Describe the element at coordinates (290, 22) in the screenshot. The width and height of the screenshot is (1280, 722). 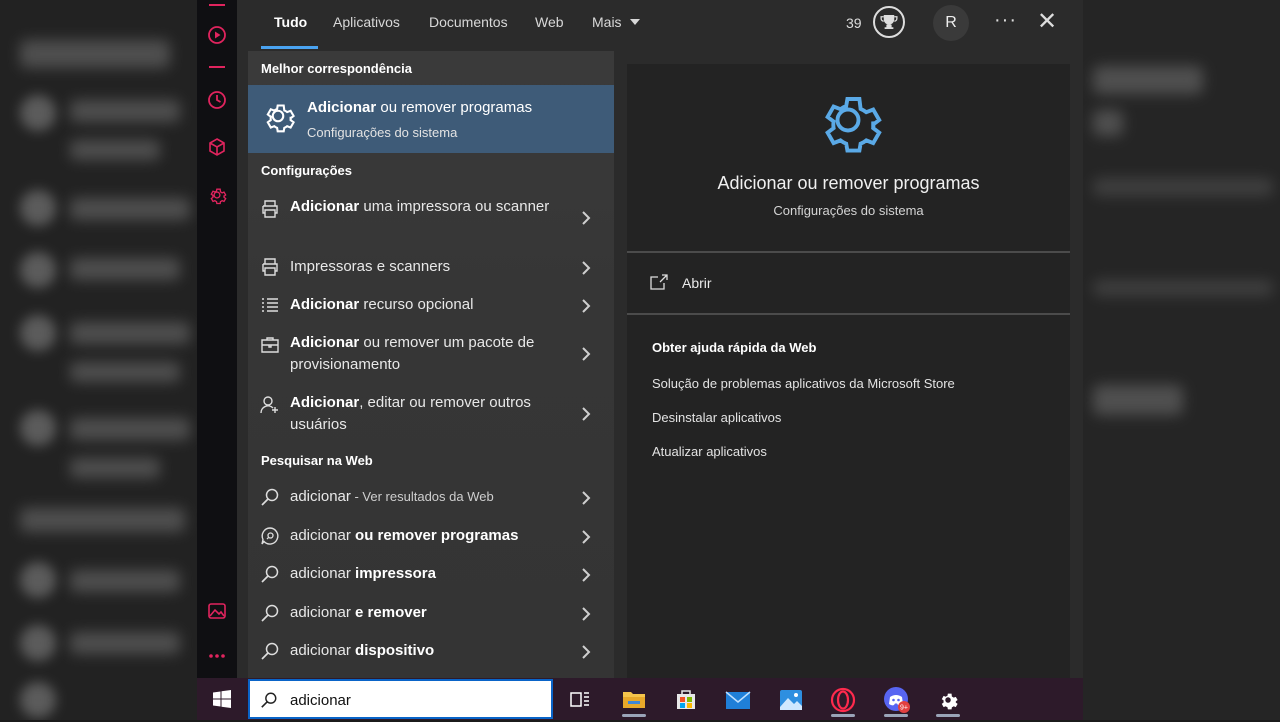
I see `tab-all: Tudo` at that location.